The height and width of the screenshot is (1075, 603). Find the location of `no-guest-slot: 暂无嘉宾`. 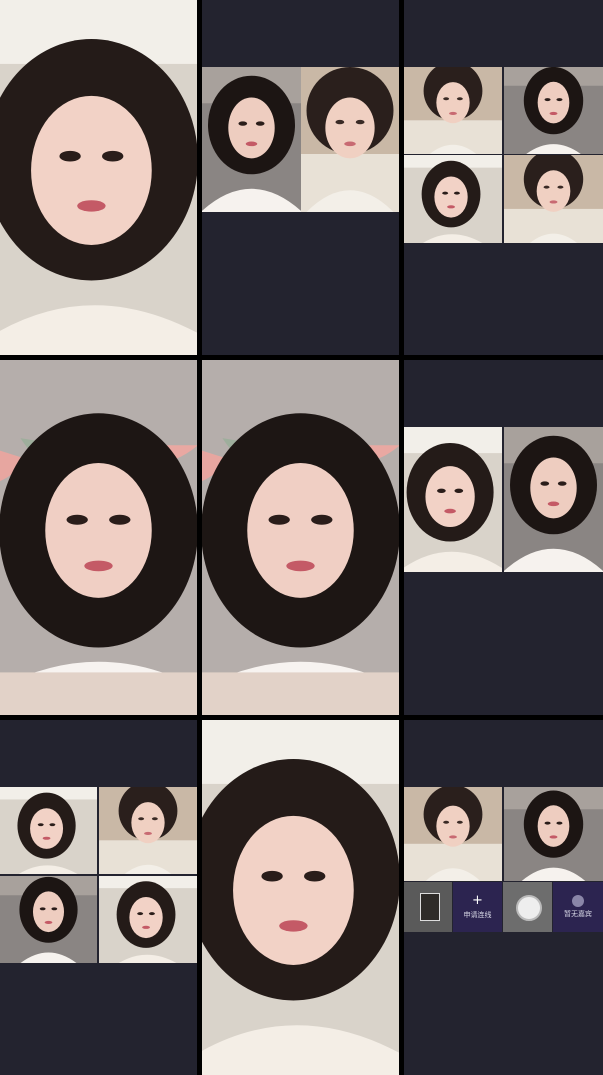

no-guest-slot: 暂无嘉宾 is located at coordinates (578, 907).